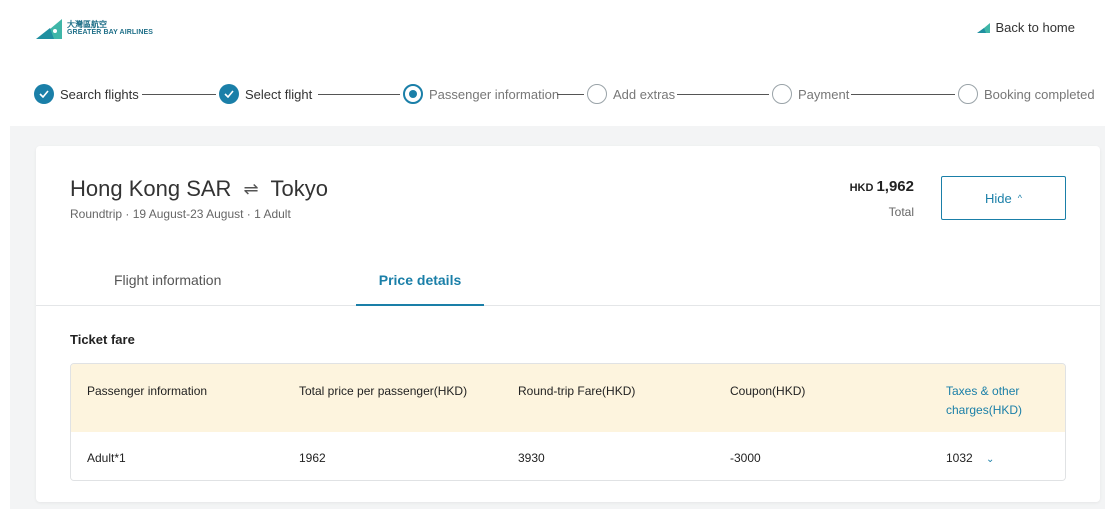 Image resolution: width=1105 pixels, height=509 pixels. What do you see at coordinates (102, 339) in the screenshot?
I see `ticket-fare-title: Ticket fare` at bounding box center [102, 339].